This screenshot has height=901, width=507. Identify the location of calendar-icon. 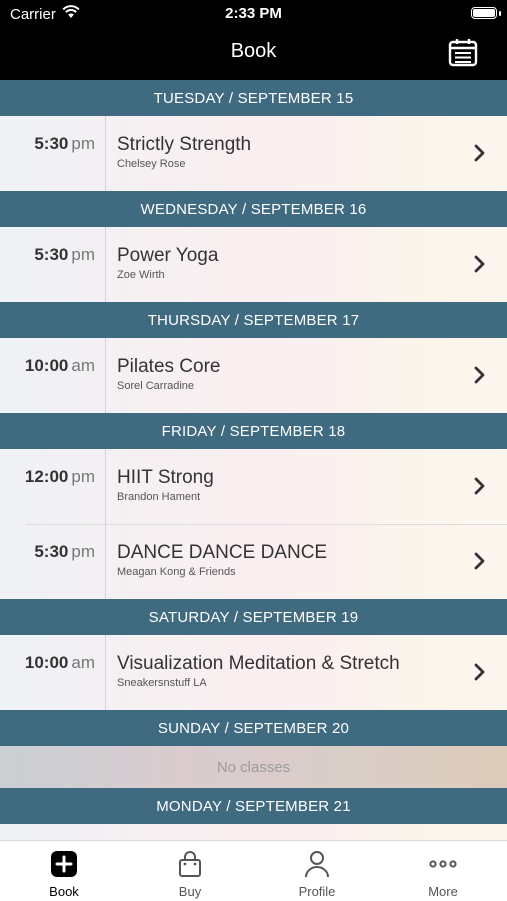
(463, 52).